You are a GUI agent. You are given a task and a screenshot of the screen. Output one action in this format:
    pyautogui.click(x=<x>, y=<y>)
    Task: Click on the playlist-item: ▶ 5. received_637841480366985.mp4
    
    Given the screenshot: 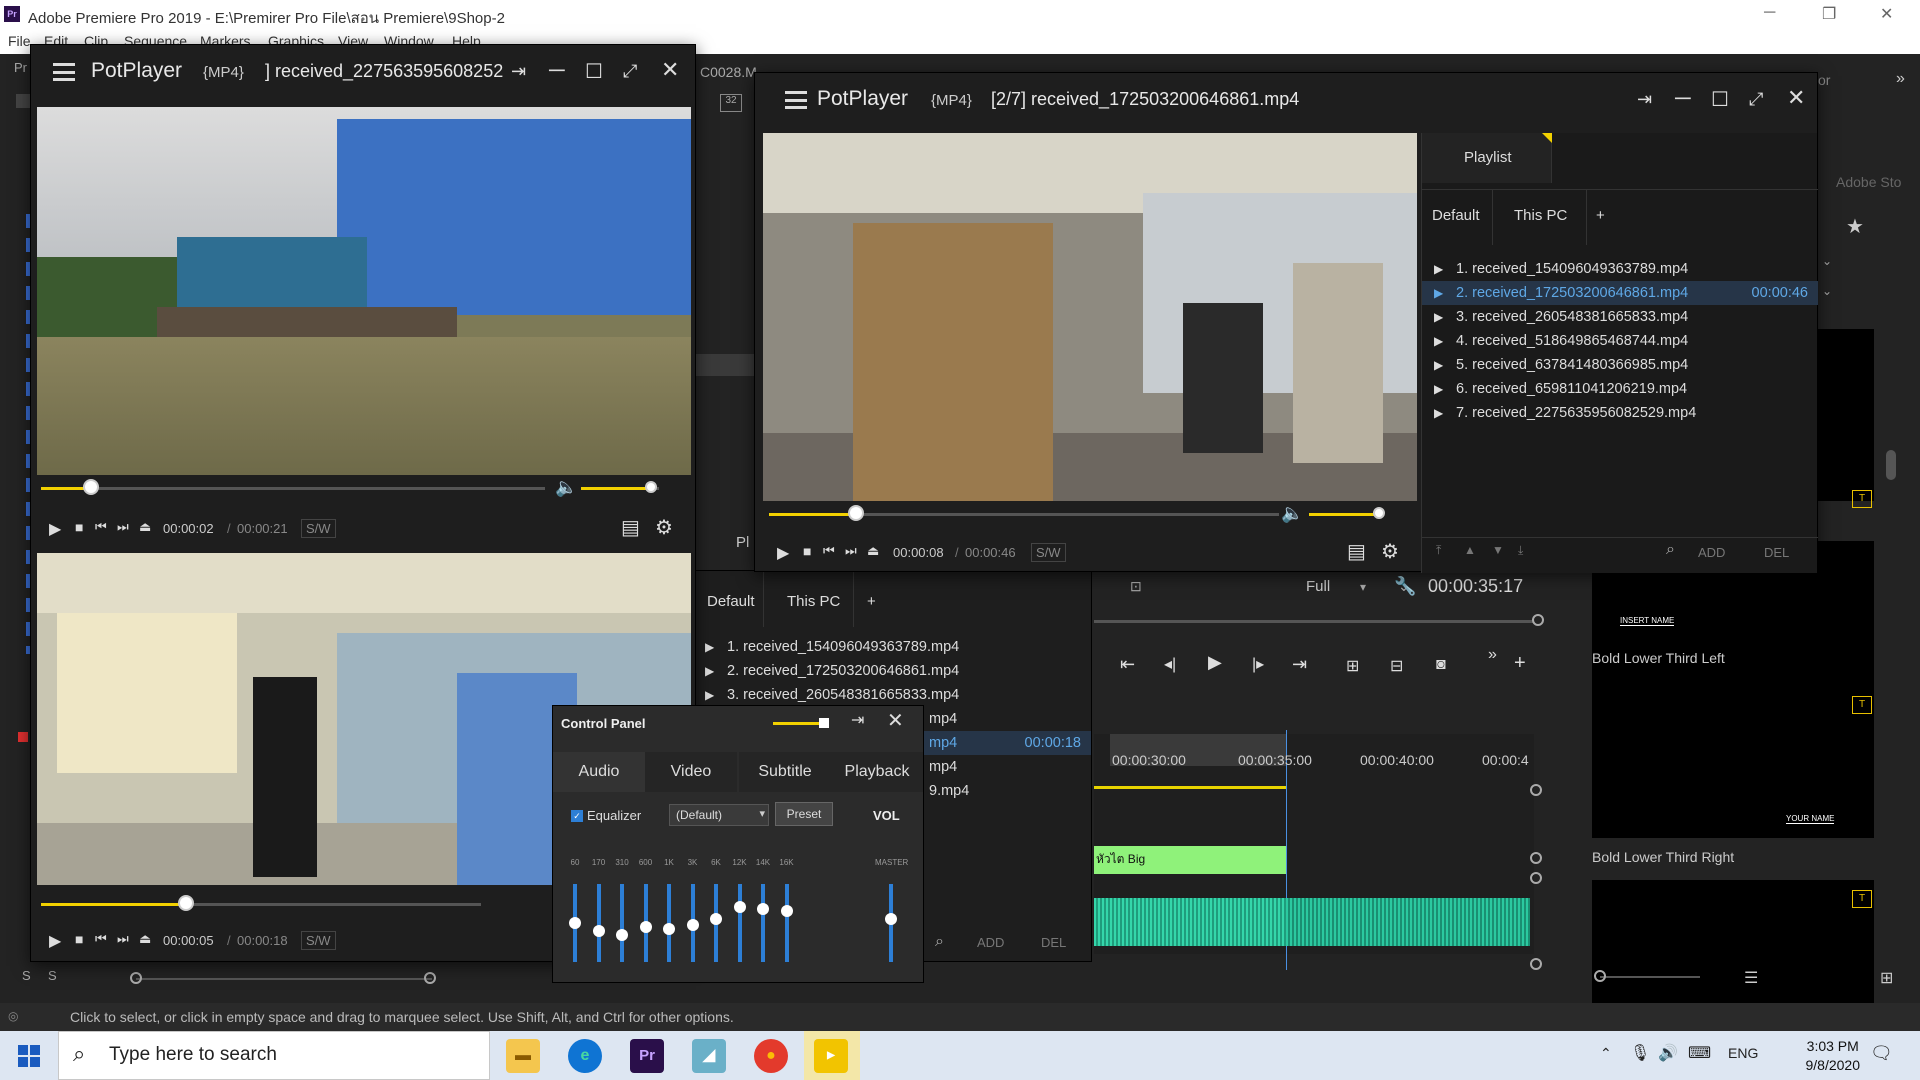 What is the action you would take?
    pyautogui.click(x=1620, y=365)
    